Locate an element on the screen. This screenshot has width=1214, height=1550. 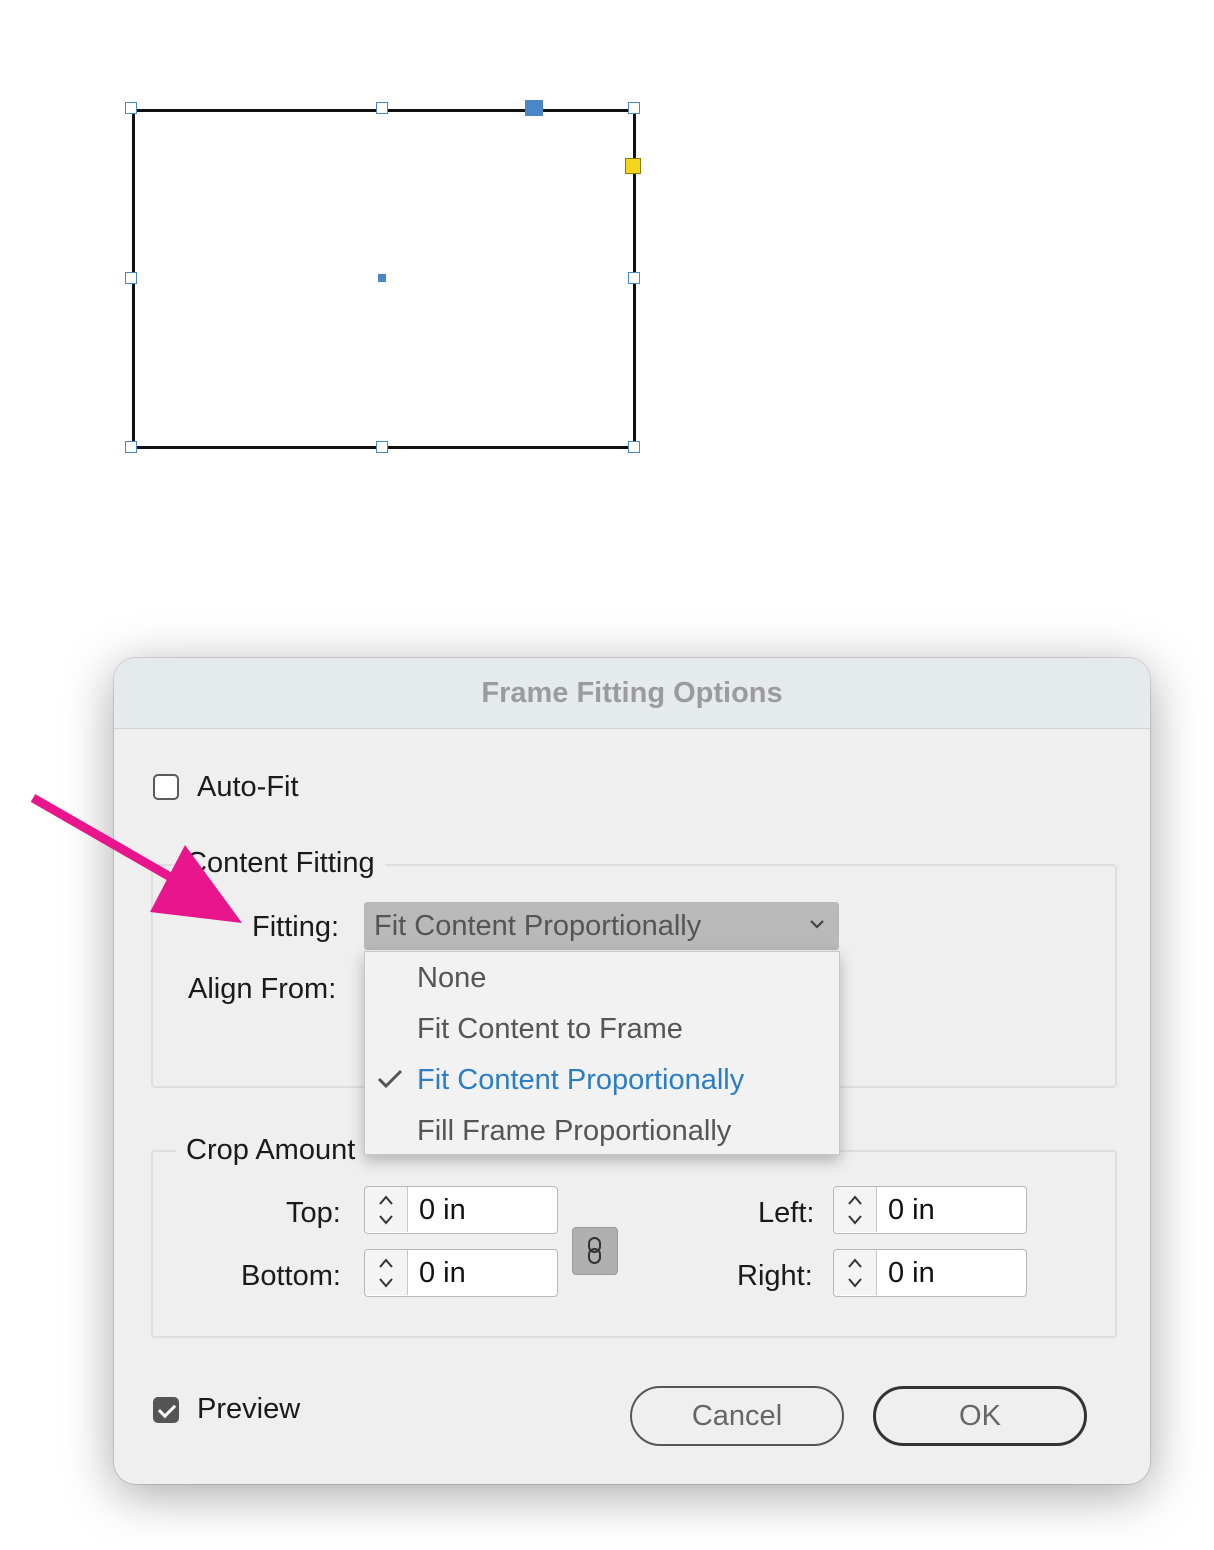
crop-bottom-spinner: 0 in is located at coordinates (461, 1273).